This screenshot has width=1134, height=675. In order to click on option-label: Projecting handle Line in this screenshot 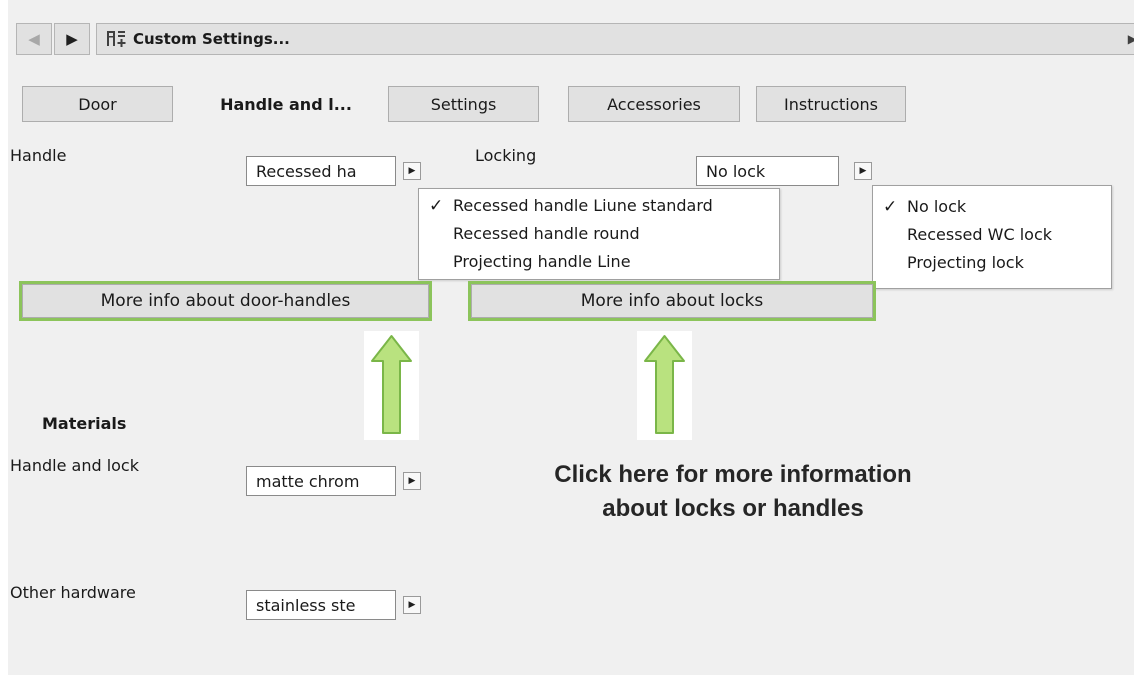, I will do `click(542, 261)`.